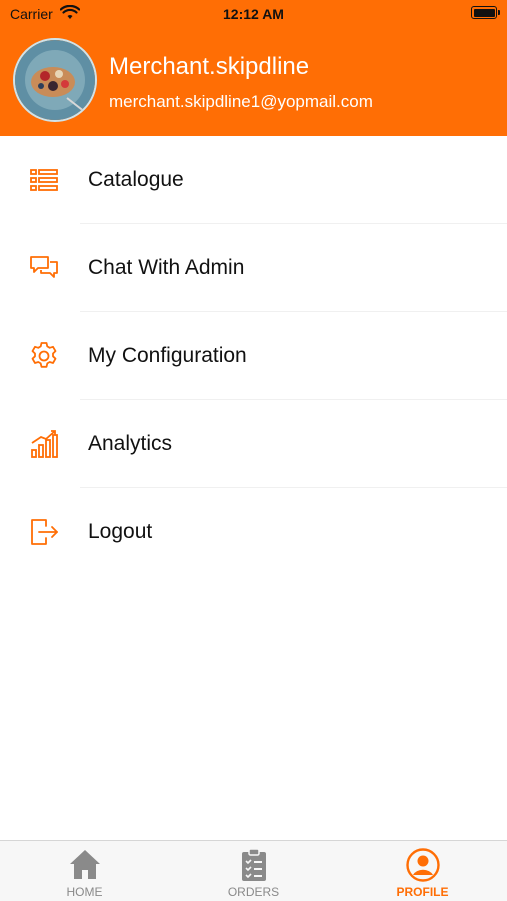 This screenshot has width=507, height=901. Describe the element at coordinates (422, 865) in the screenshot. I see `user-icon` at that location.